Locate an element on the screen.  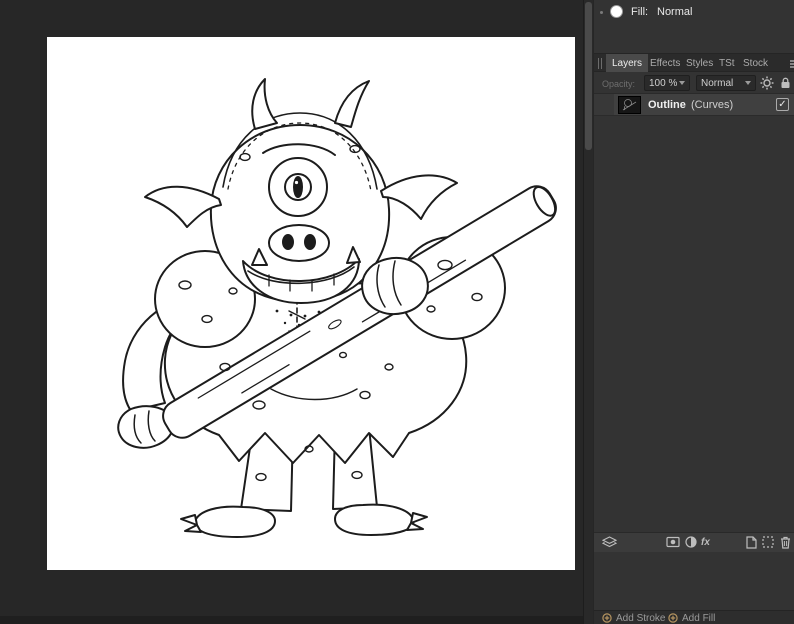
lock-icon is located at coordinates (785, 83).